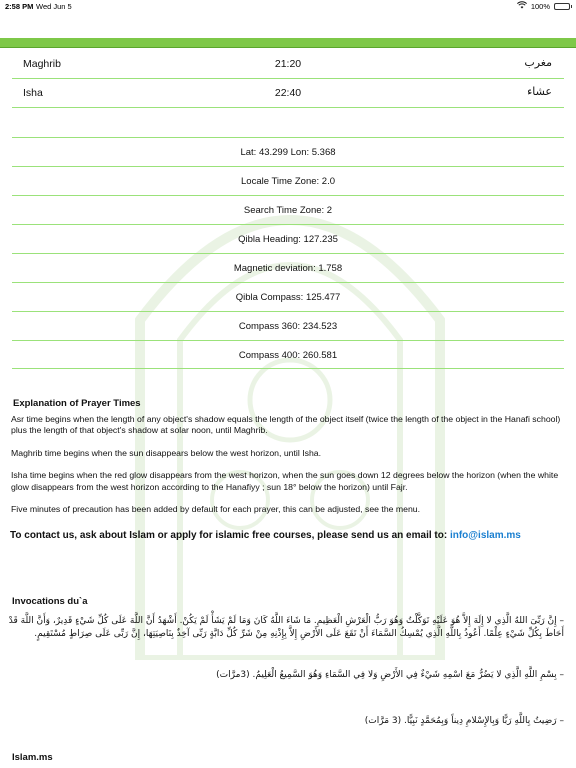  Describe the element at coordinates (54, 6) in the screenshot. I see `status-date: Wed Jun 5` at that location.